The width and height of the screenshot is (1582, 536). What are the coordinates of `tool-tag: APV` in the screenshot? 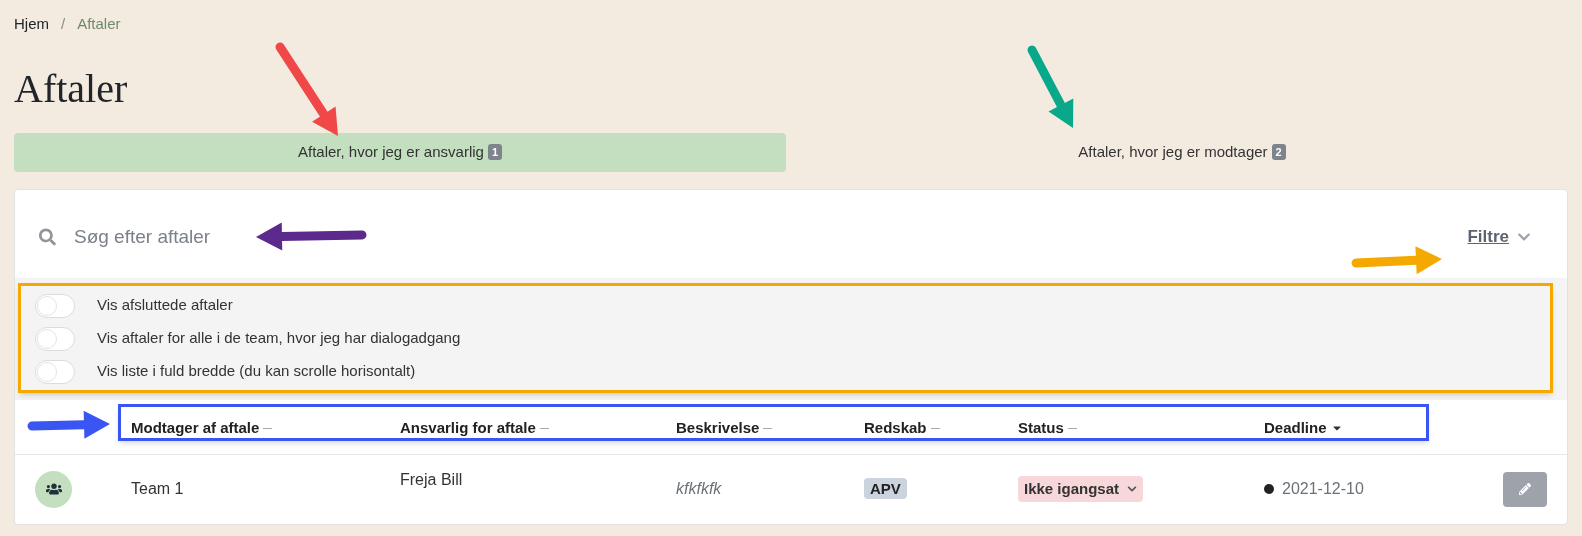 It's located at (885, 488).